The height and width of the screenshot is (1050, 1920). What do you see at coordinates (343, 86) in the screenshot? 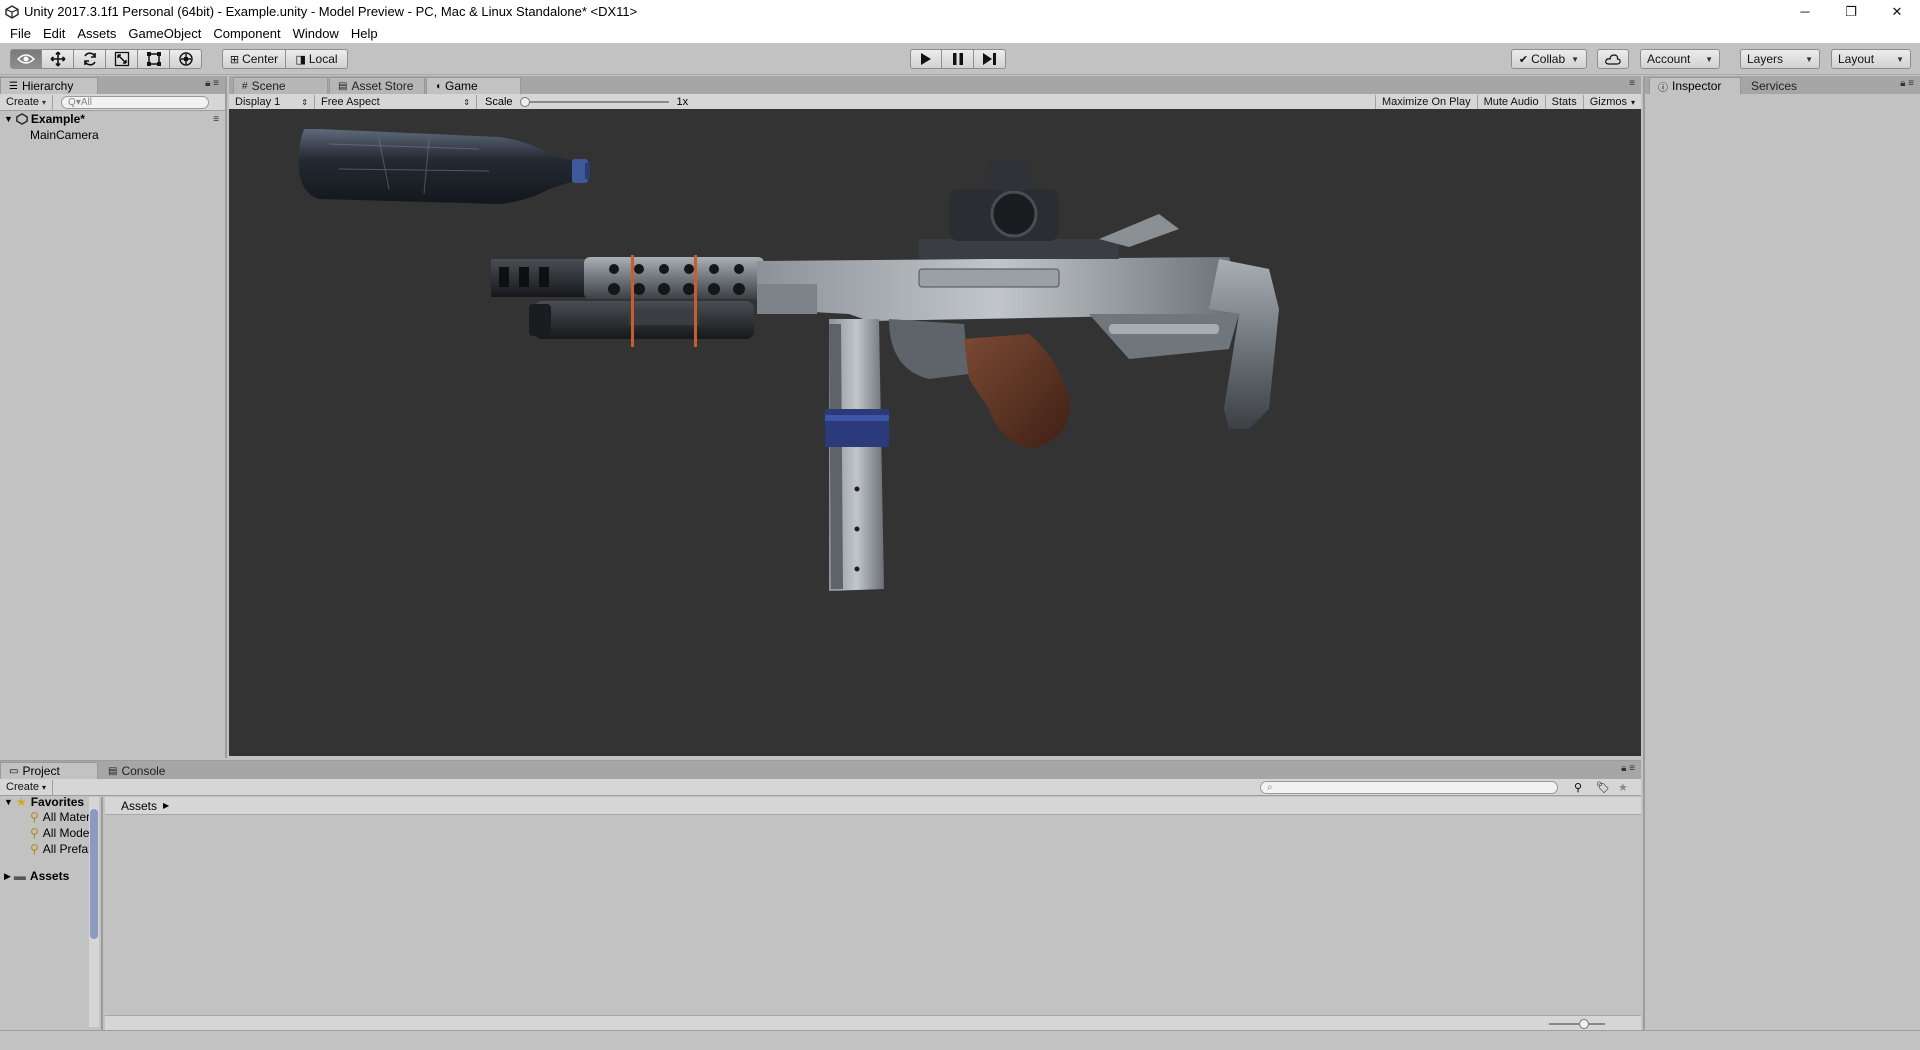
I see `store-icon: ▤` at bounding box center [343, 86].